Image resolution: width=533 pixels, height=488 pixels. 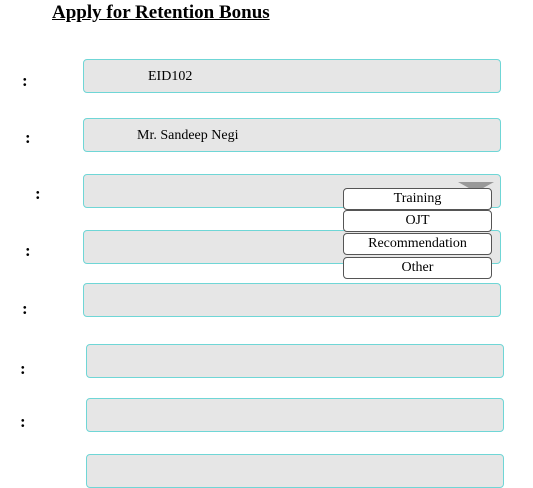 What do you see at coordinates (170, 76) in the screenshot?
I see `employee-id-value: EID102` at bounding box center [170, 76].